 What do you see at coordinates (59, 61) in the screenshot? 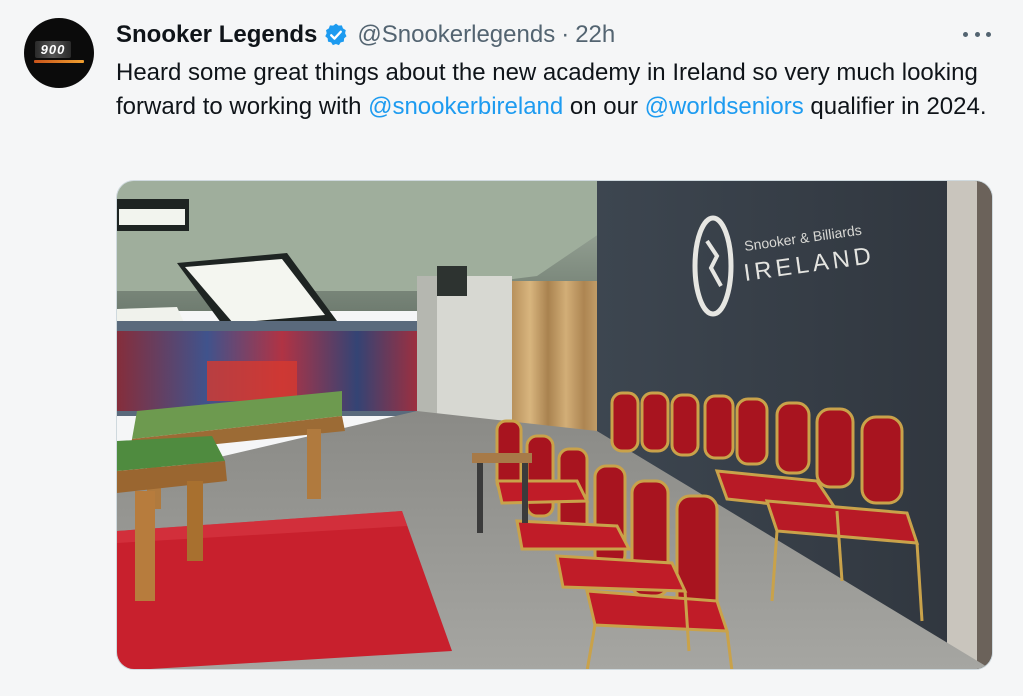
I see `avatar-logo-stripe` at bounding box center [59, 61].